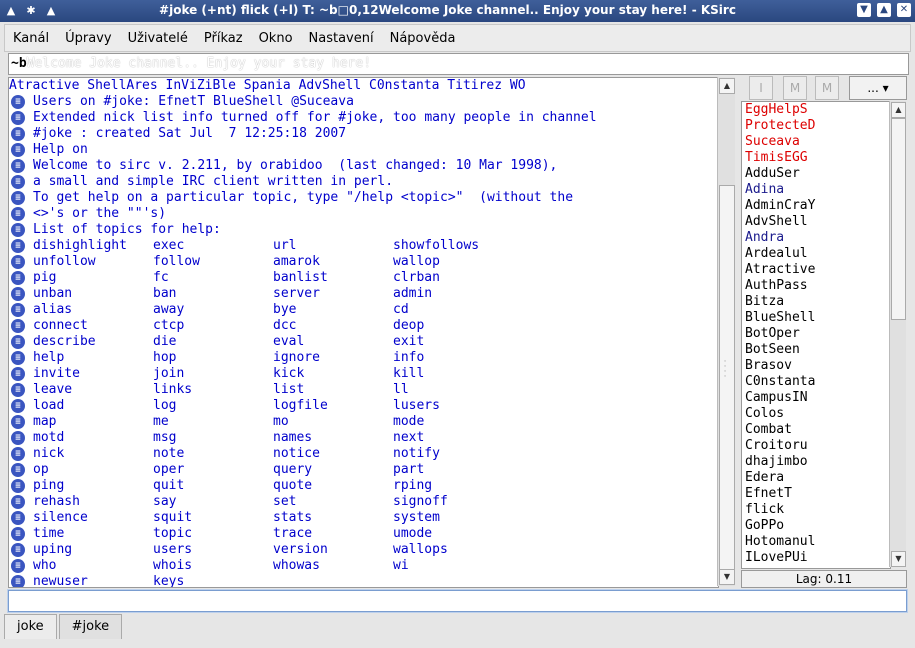 The width and height of the screenshot is (915, 648). I want to click on help-topic: exit, so click(409, 341).